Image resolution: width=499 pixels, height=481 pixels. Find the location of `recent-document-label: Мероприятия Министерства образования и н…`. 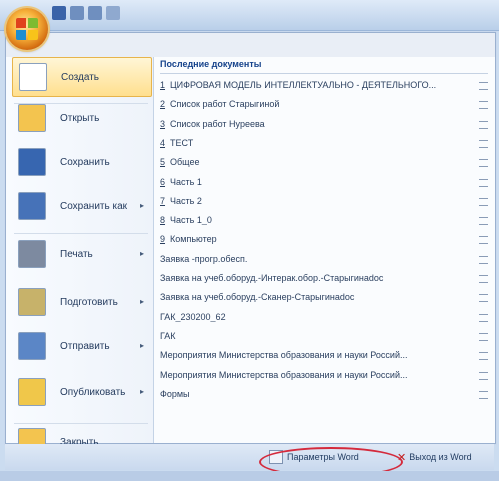

recent-document-label: Мероприятия Министерства образования и н… is located at coordinates (310, 375).